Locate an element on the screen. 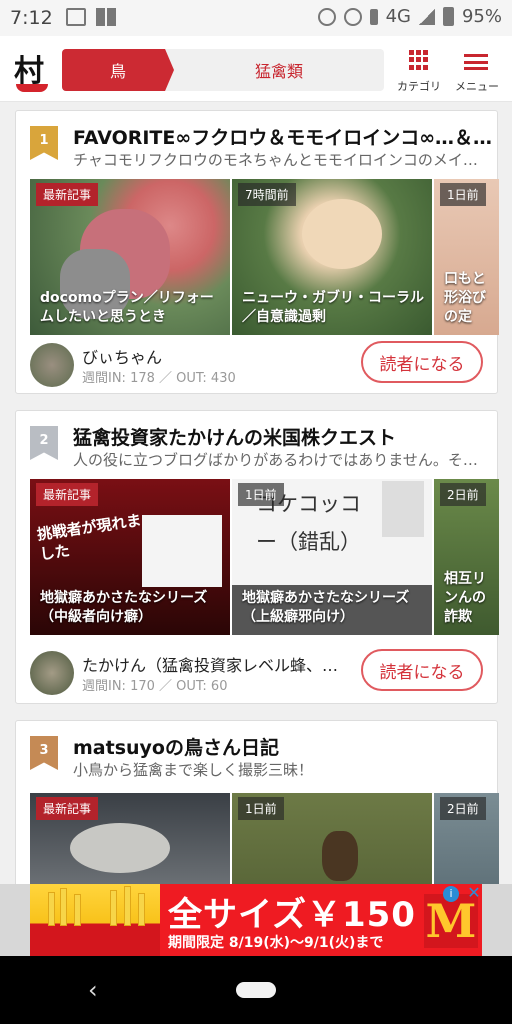 Image resolution: width=512 pixels, height=1024 pixels. back-icon: ‹ is located at coordinates (93, 990).